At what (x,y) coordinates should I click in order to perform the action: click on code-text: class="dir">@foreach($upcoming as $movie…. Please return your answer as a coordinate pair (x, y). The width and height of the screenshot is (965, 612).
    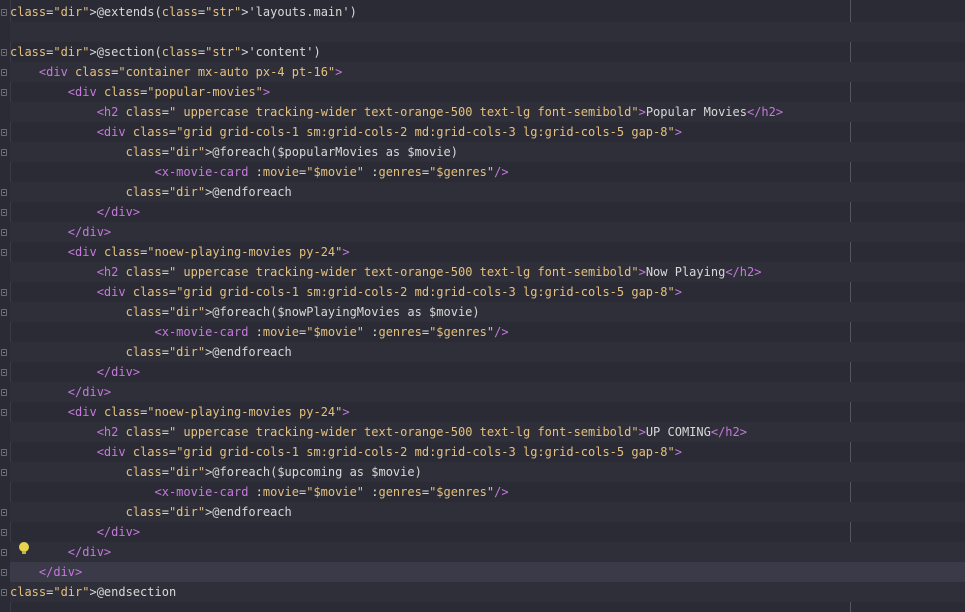
    Looking at the image, I should click on (273, 472).